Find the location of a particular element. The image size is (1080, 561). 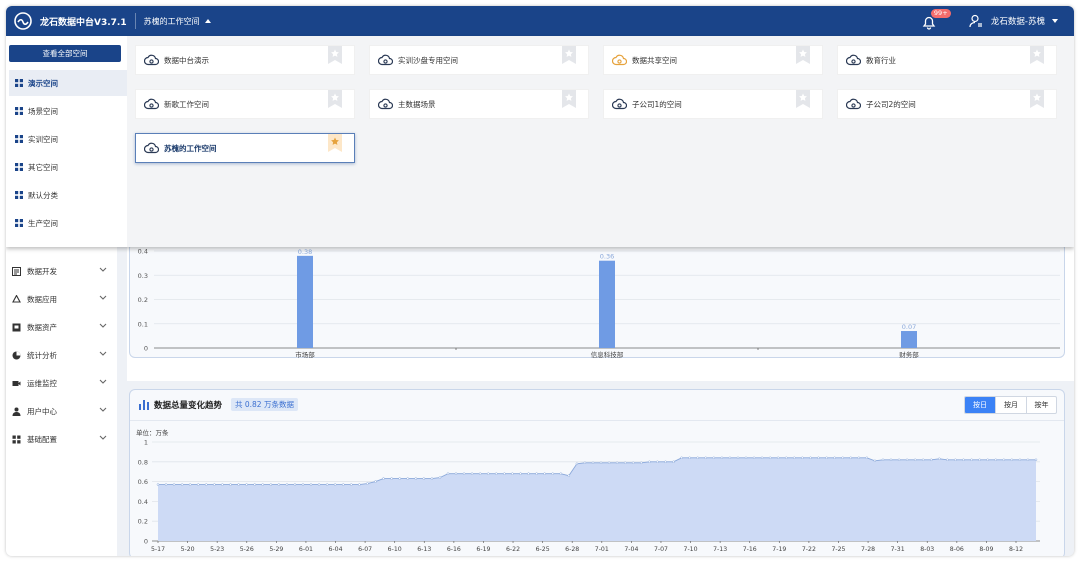

sidebar-item-data-dev: 数据开发 is located at coordinates (61, 271).